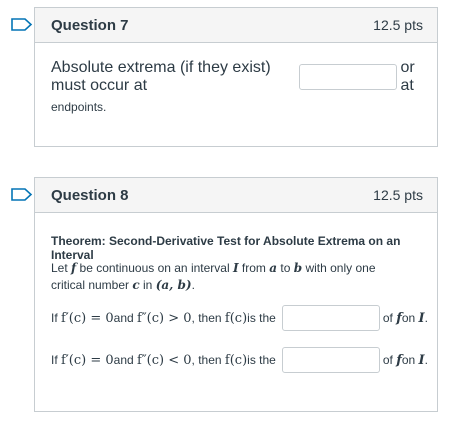  Describe the element at coordinates (236, 195) in the screenshot. I see `question-8-header: Question 8 12.5 pts` at that location.